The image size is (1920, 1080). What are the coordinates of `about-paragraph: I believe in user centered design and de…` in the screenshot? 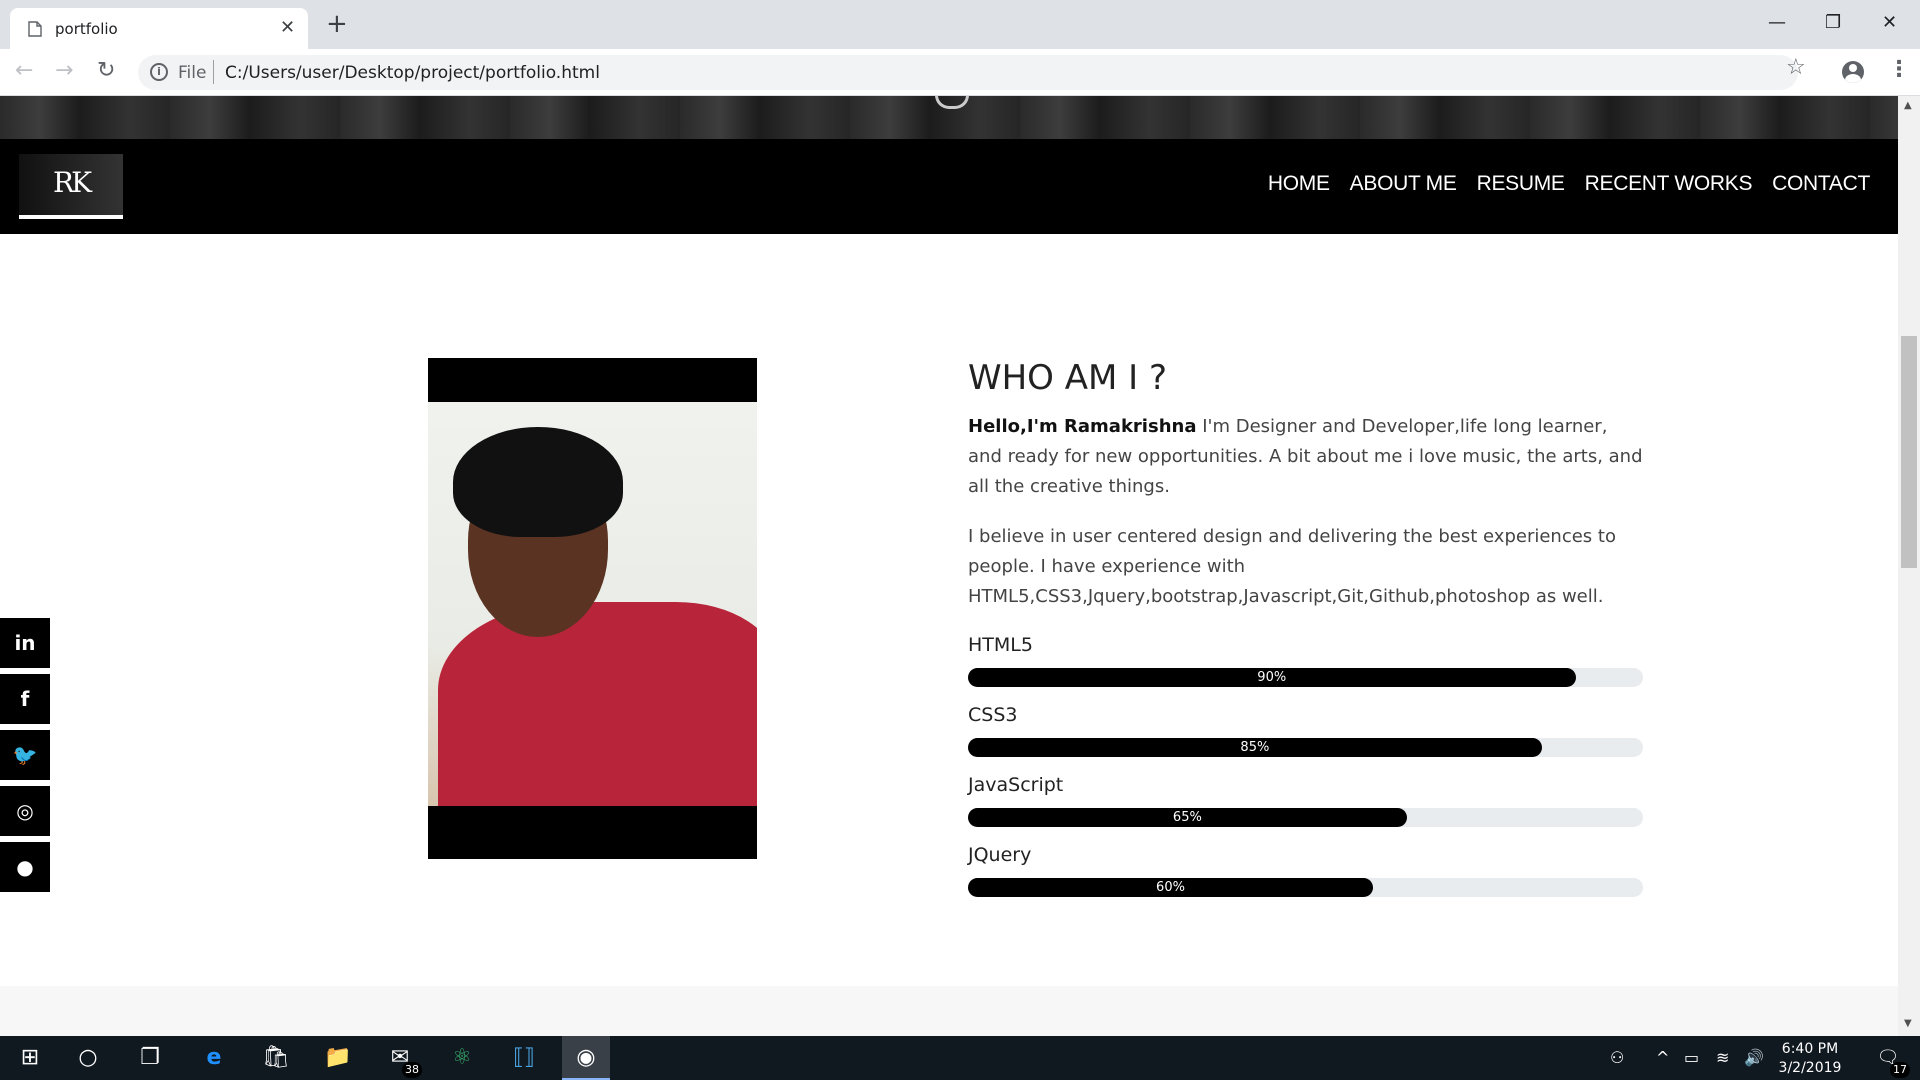 It's located at (1292, 566).